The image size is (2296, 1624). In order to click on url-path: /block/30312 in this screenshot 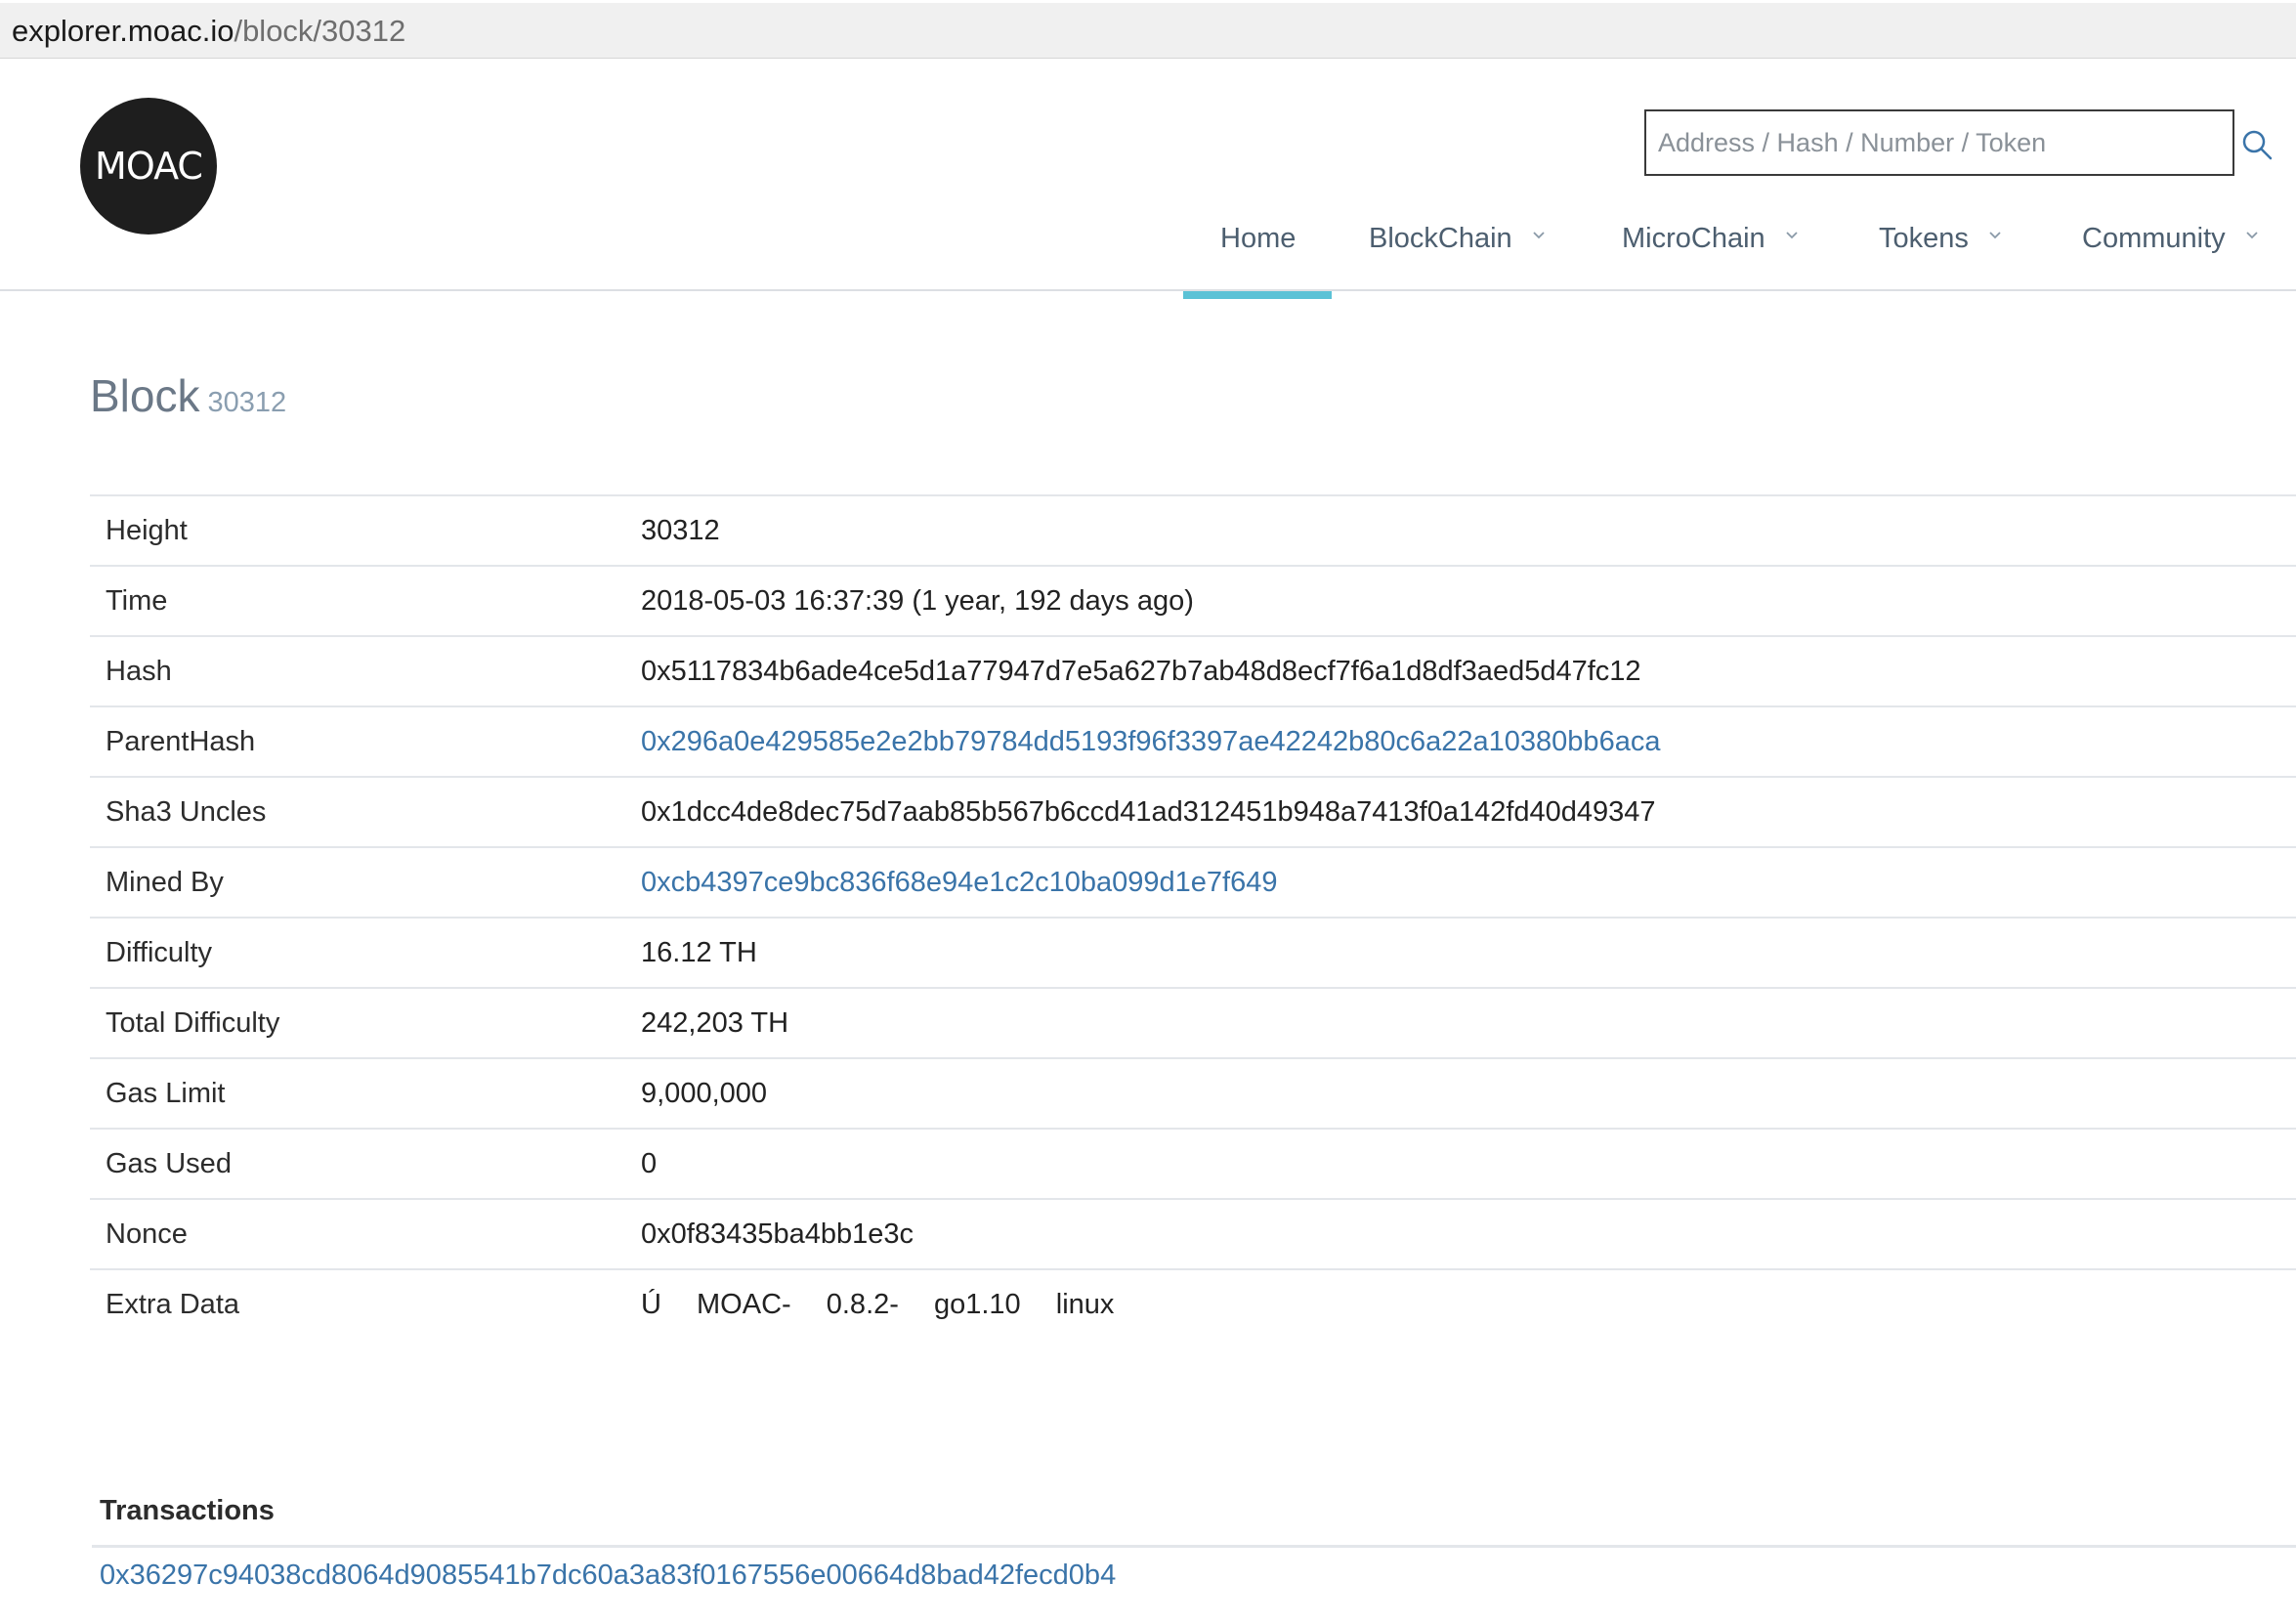, I will do `click(320, 31)`.